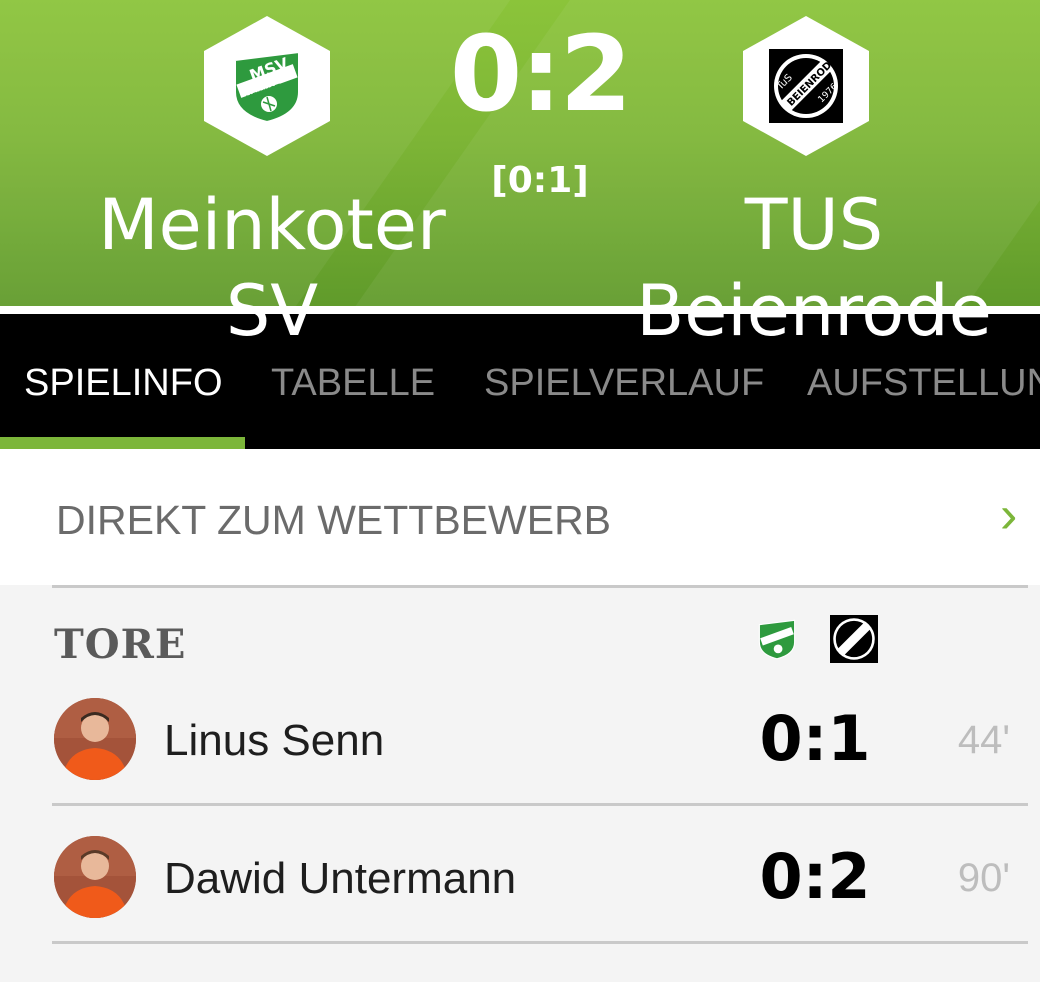  What do you see at coordinates (815, 738) in the screenshot?
I see `goal-score: 0:1` at bounding box center [815, 738].